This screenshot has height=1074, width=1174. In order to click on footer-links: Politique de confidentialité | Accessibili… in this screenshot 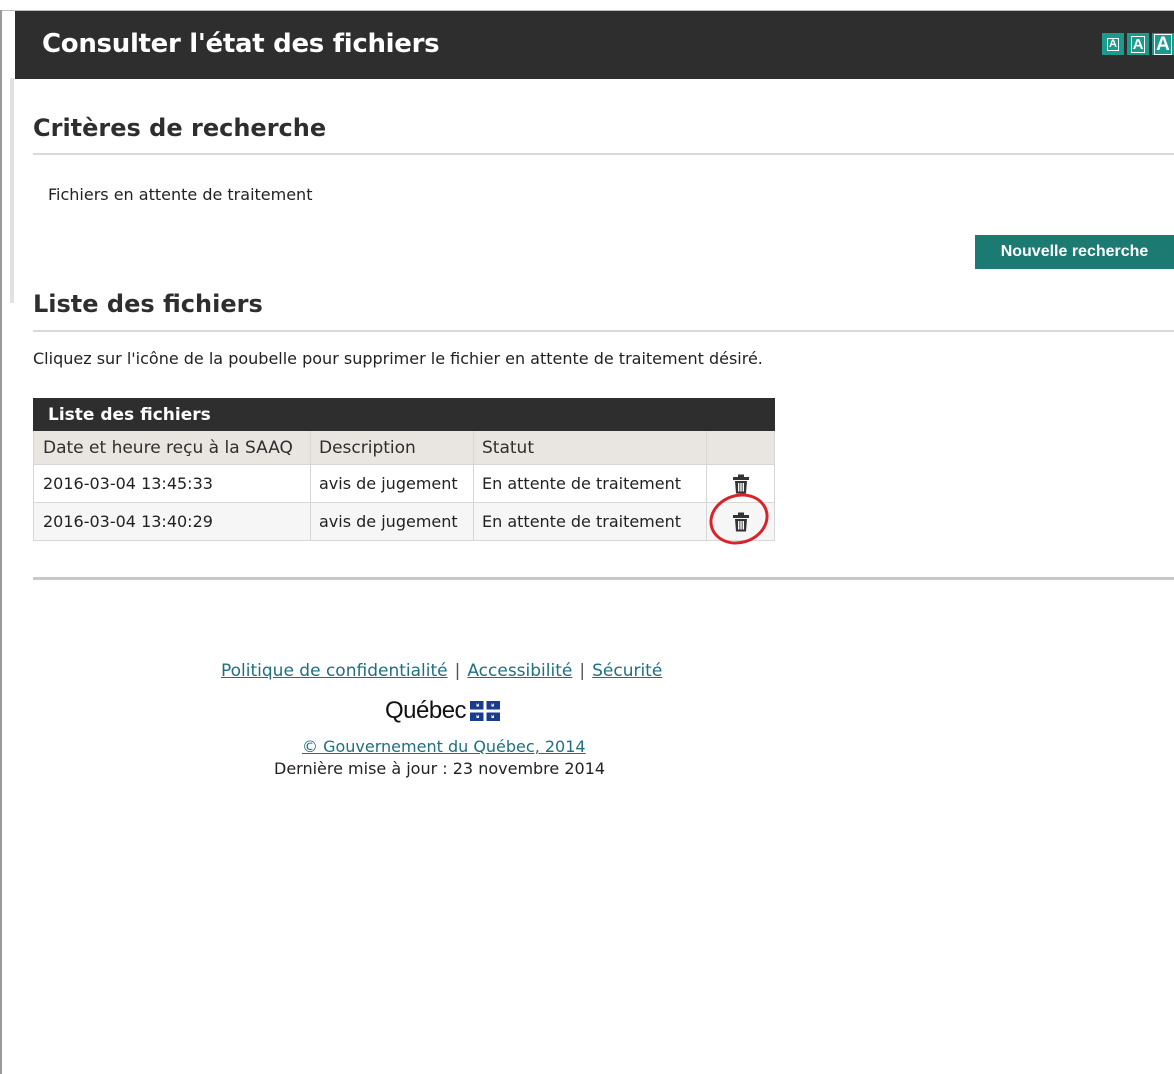, I will do `click(441, 671)`.